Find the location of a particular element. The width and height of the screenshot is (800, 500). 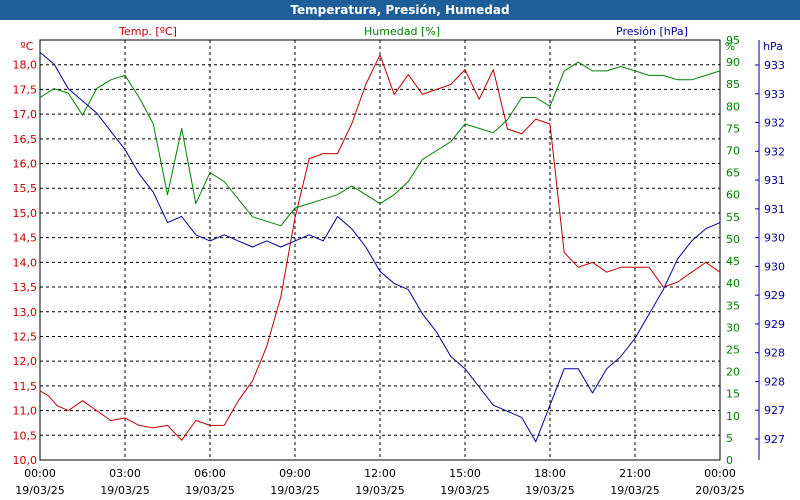

humidity-tick-label: 5 is located at coordinates (729, 438).